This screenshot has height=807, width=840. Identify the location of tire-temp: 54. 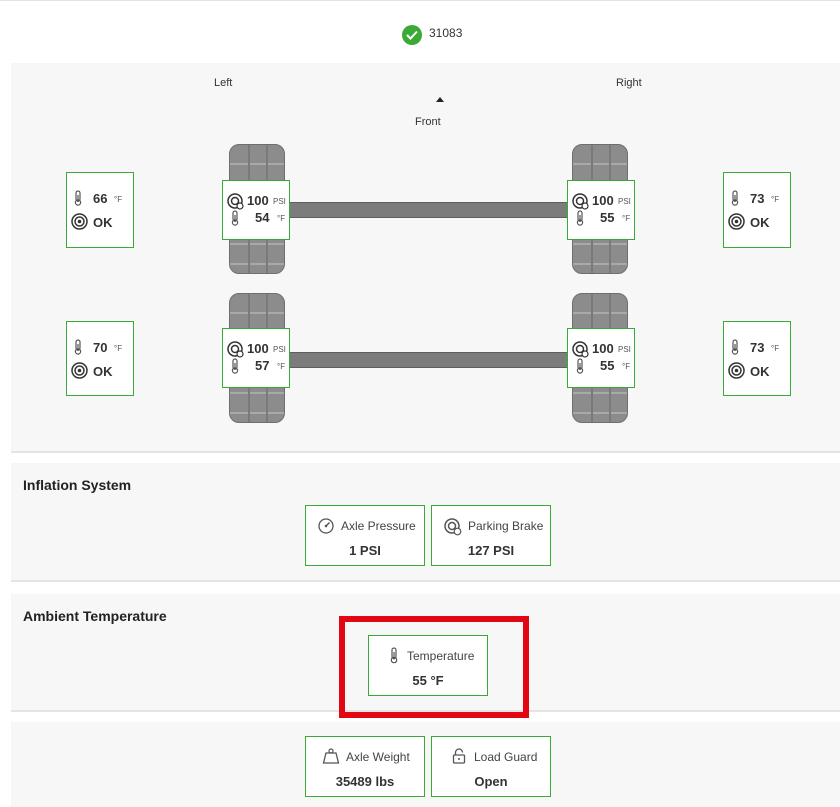
(262, 217).